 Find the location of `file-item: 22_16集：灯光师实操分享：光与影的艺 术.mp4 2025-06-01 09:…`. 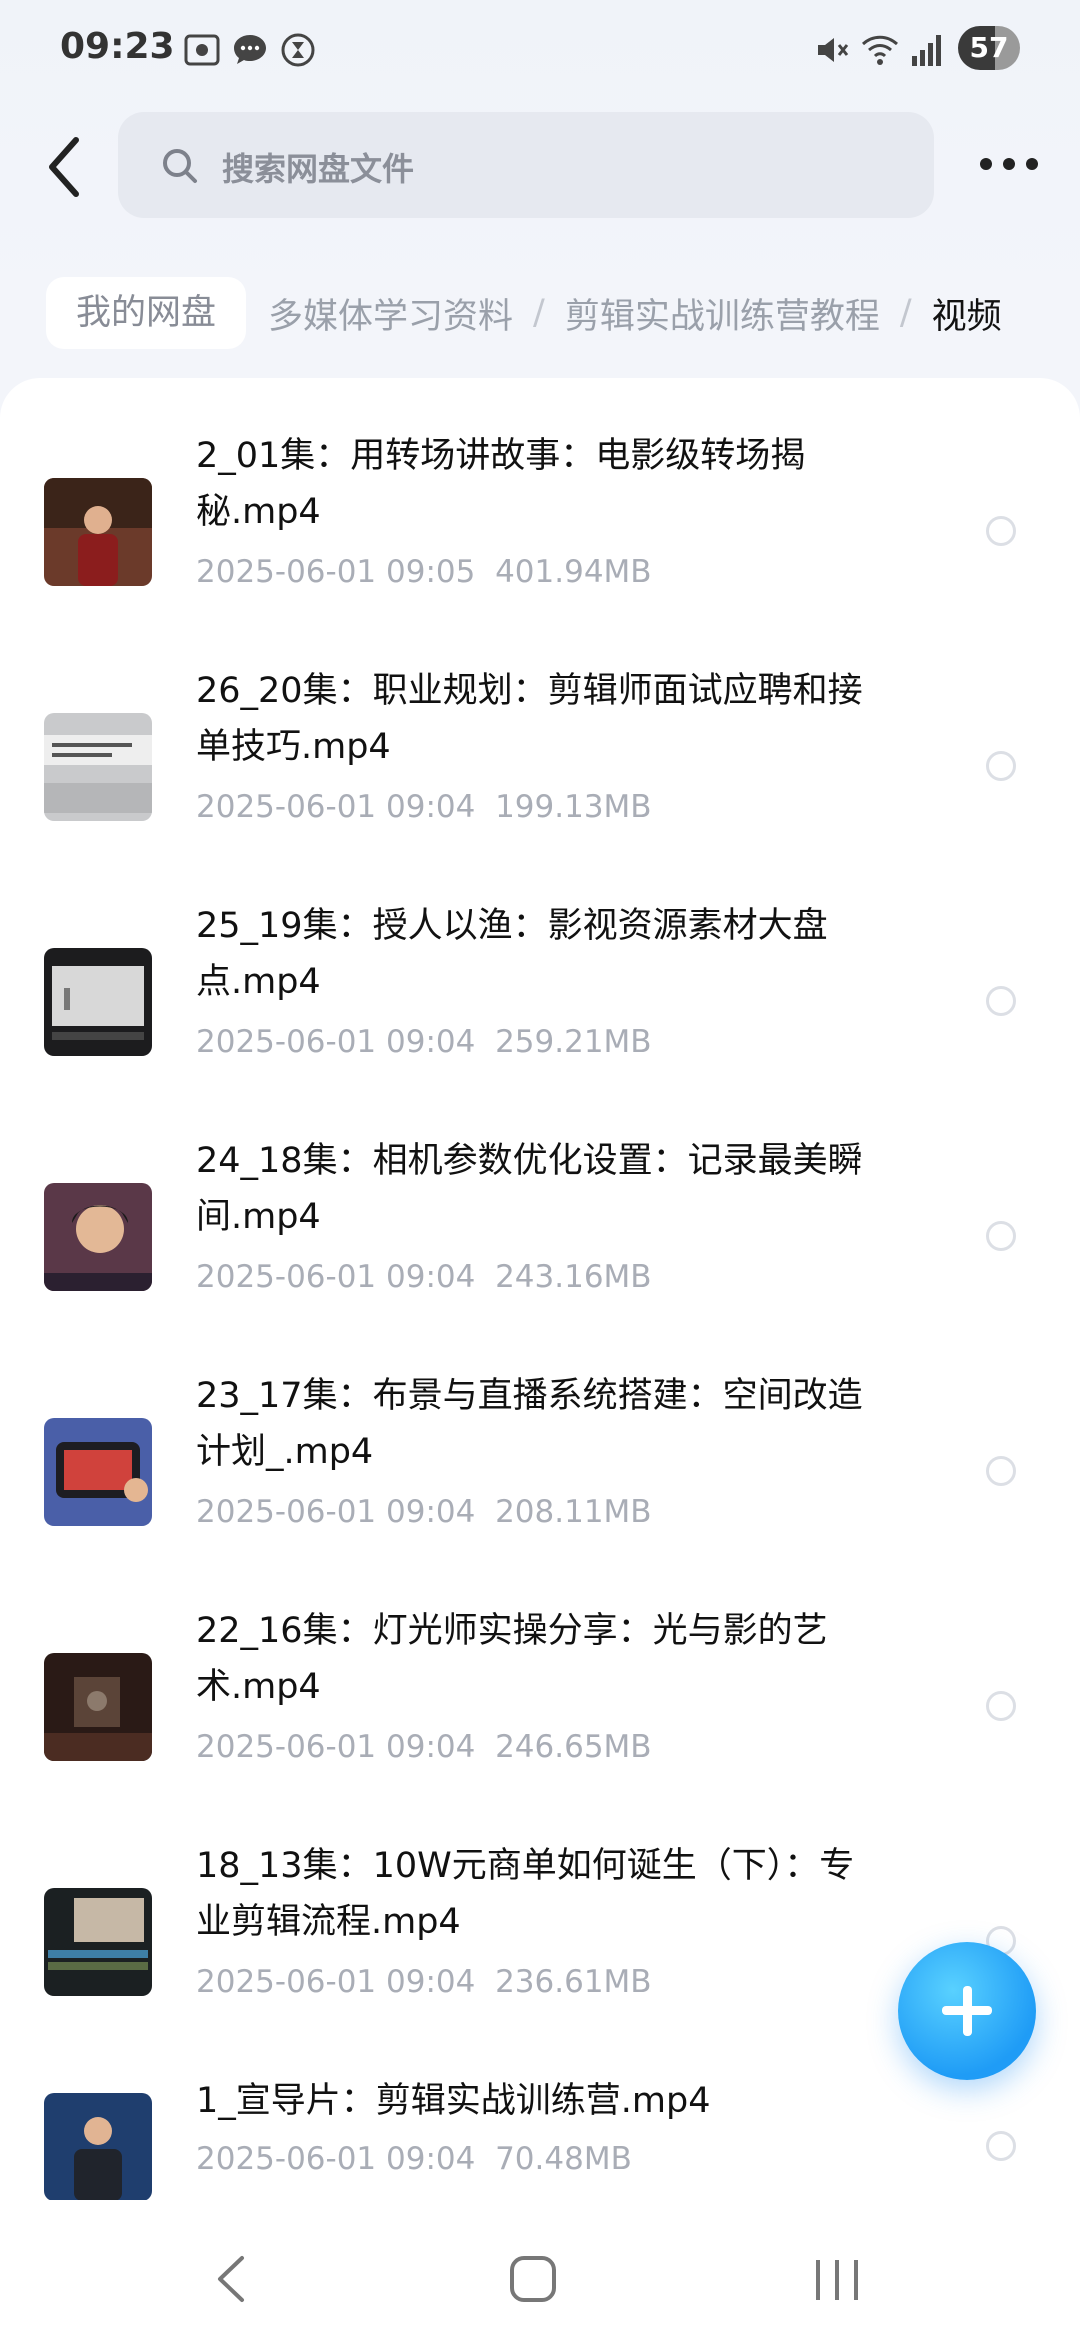

file-item: 22_16集：灯光师实操分享：光与影的艺 术.mp4 2025-06-01 09:… is located at coordinates (540, 1710).